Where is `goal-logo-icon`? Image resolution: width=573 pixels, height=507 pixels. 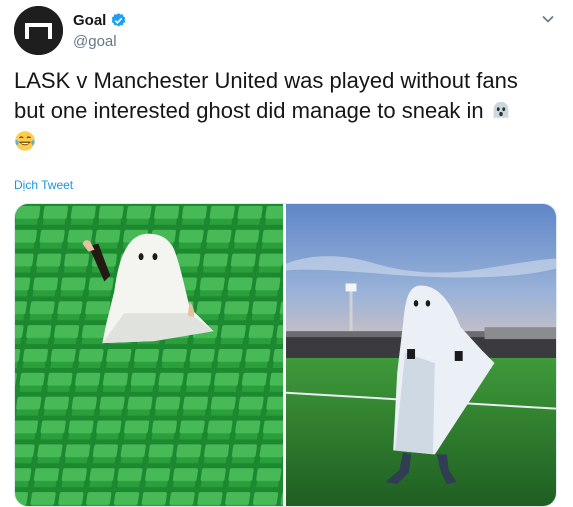 goal-logo-icon is located at coordinates (38, 30).